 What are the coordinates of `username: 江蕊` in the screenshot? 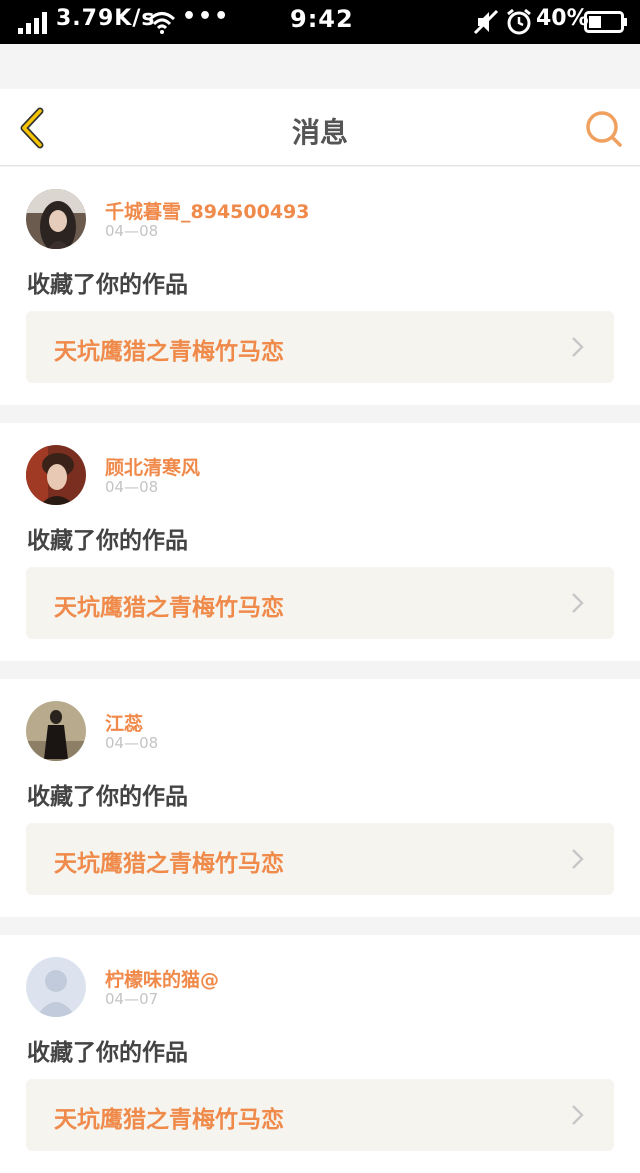 It's located at (124, 722).